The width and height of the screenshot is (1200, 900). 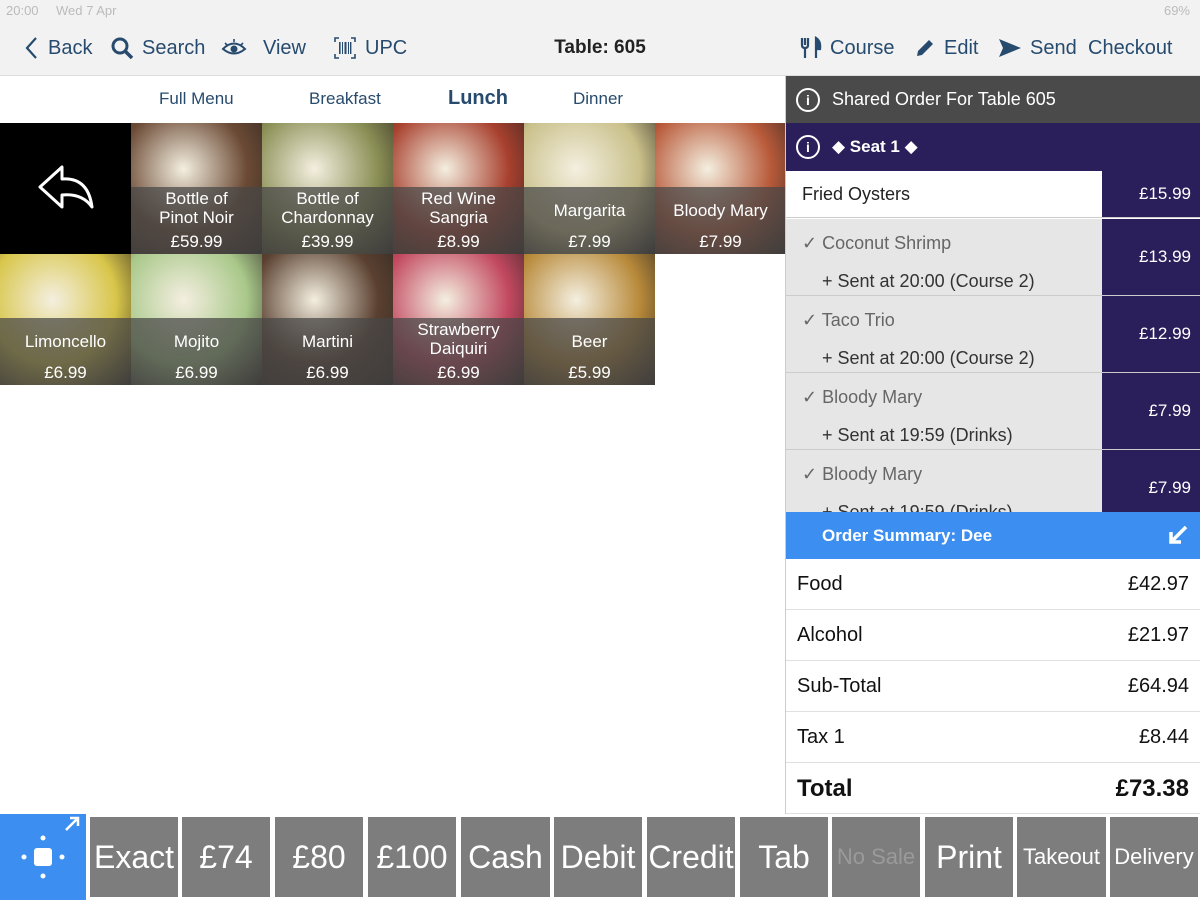 I want to click on edit-button: Edit, so click(x=946, y=48).